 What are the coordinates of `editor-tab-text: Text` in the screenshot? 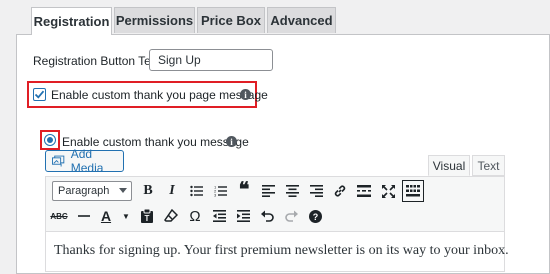 It's located at (488, 165).